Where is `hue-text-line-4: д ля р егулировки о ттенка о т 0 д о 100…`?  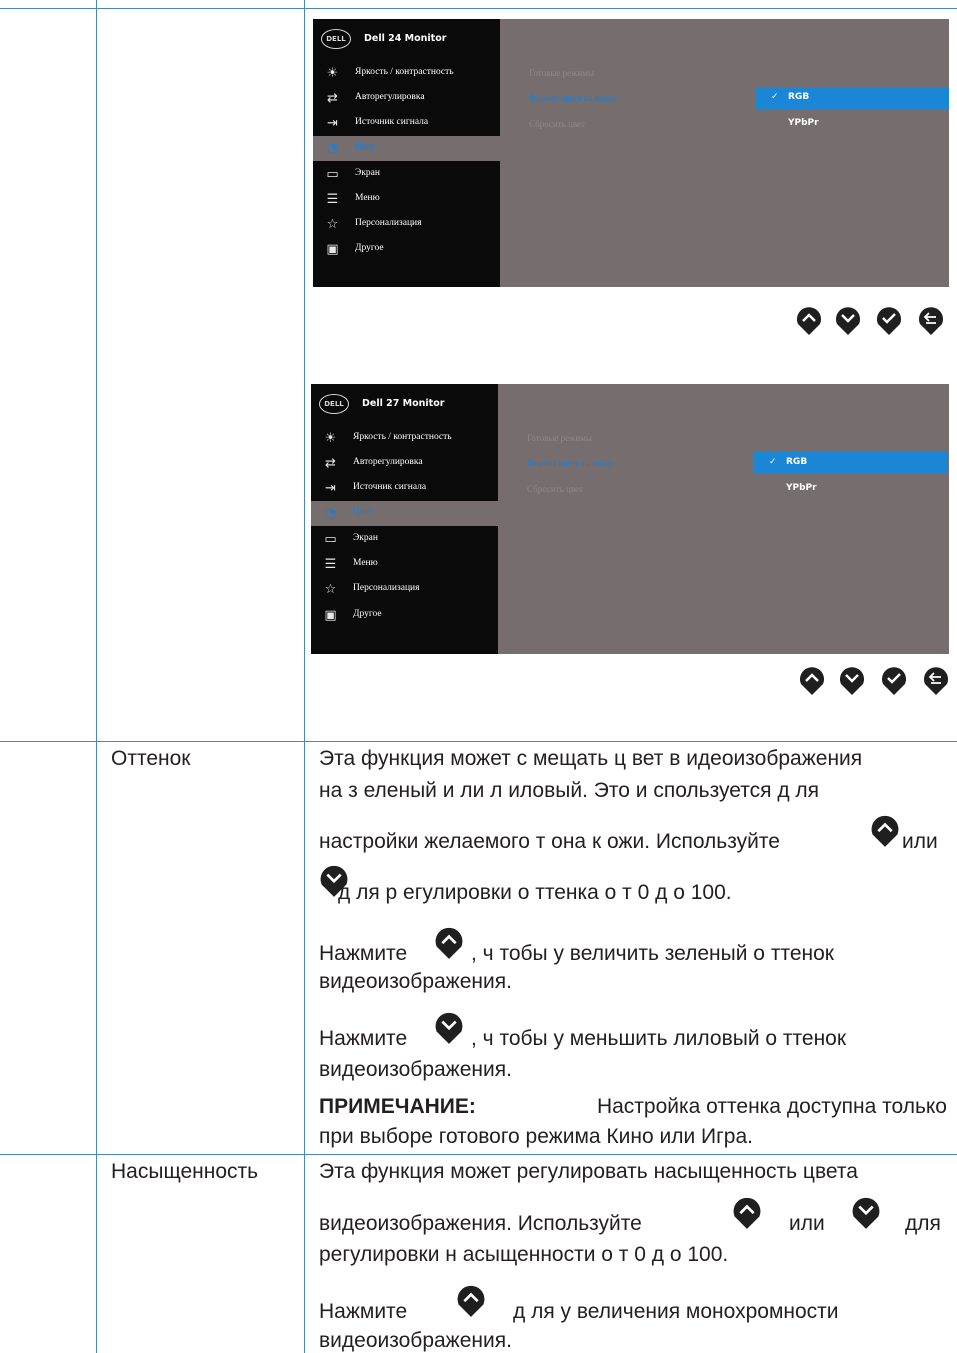
hue-text-line-4: д ля р егулировки о ттенка о т 0 д о 100… is located at coordinates (535, 892).